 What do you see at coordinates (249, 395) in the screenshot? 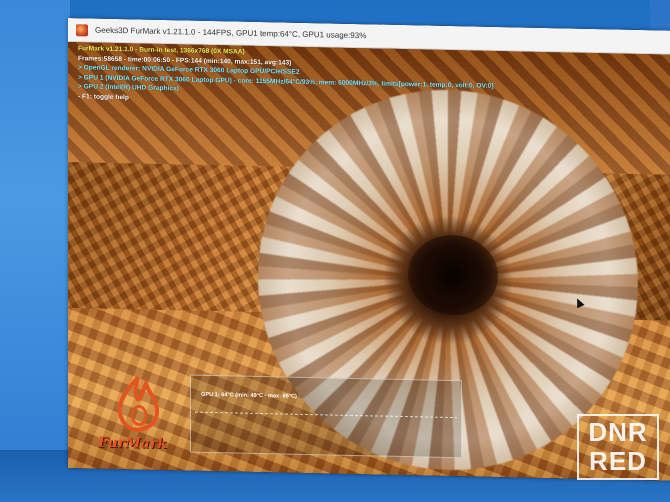
I see `gpu-temperature-label: GPU 1: 64°C (min: 49°C - max: 65°C)` at bounding box center [249, 395].